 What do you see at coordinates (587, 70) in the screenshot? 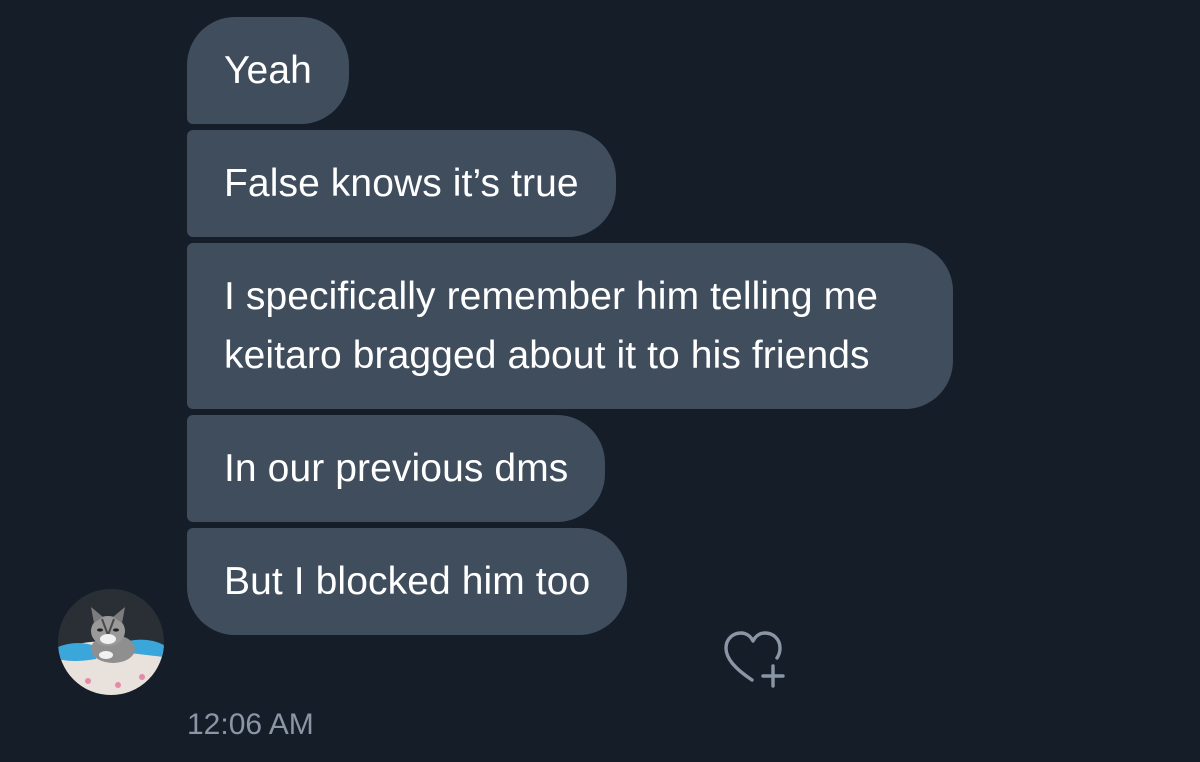
I see `message-row: Yeah` at bounding box center [587, 70].